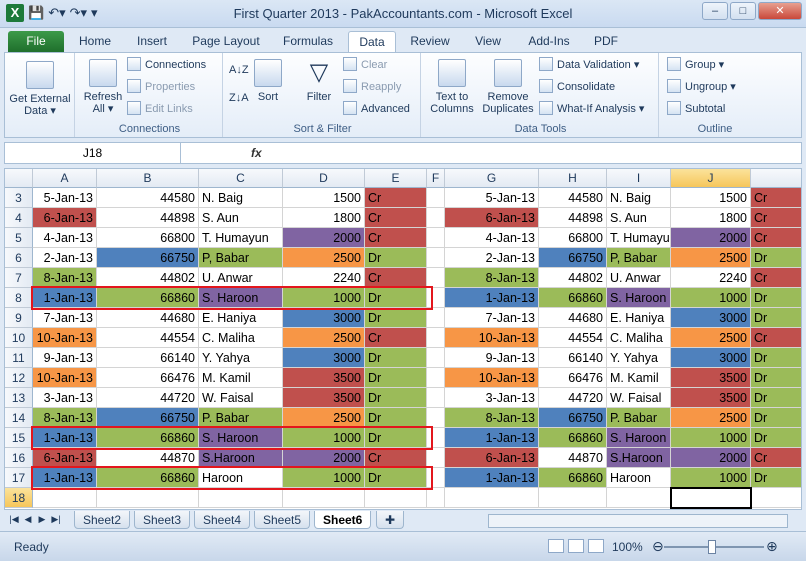 The width and height of the screenshot is (806, 561). Describe the element at coordinates (776, 458) in the screenshot. I see `cell-k16: Cr` at that location.